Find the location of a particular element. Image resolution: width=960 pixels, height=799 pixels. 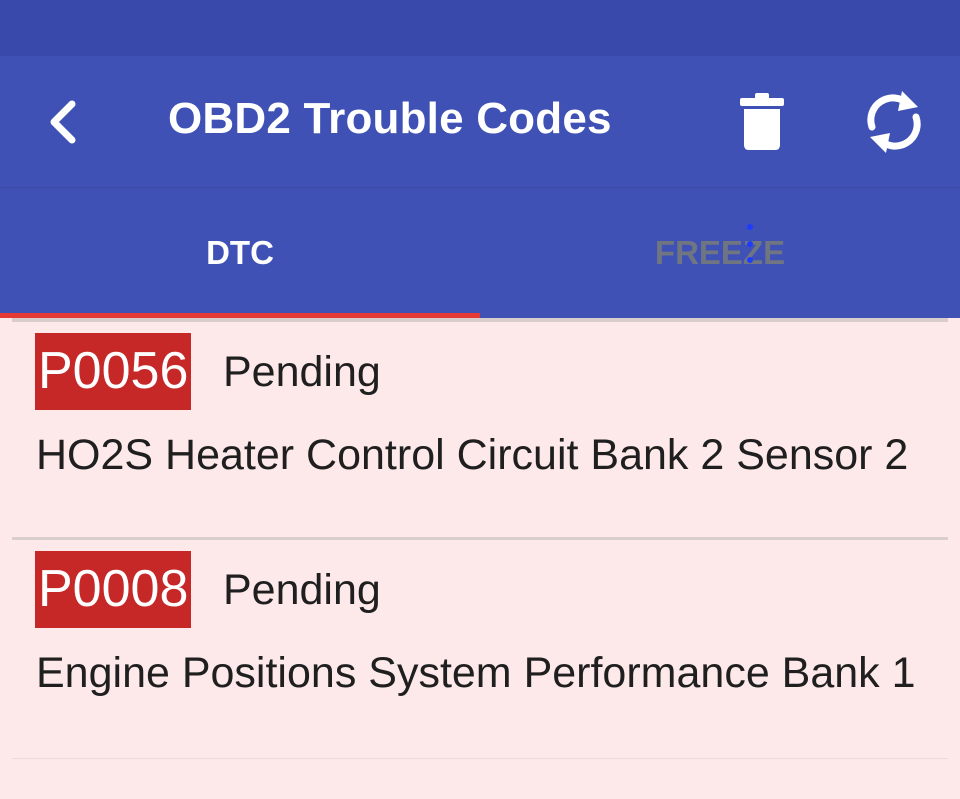

refresh-icon is located at coordinates (894, 122).